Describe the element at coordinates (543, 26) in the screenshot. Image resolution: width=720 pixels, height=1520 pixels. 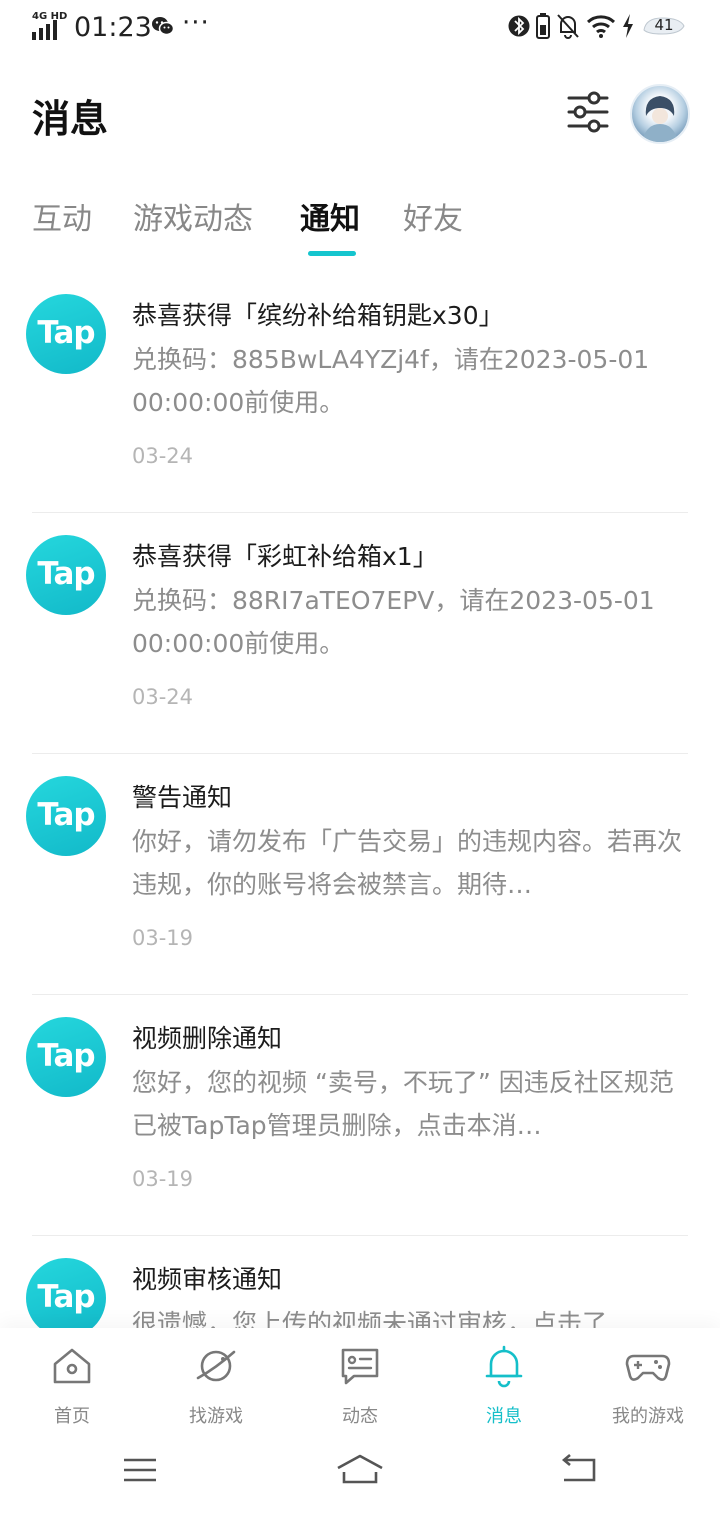
I see `vibrate-battery-icon` at that location.